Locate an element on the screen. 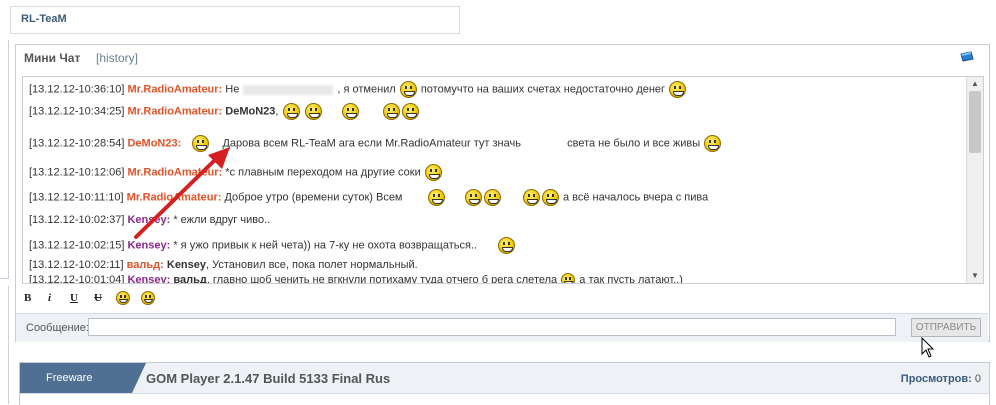 Image resolution: width=996 pixels, height=405 pixels. category-tab: Freeware is located at coordinates (76, 378).